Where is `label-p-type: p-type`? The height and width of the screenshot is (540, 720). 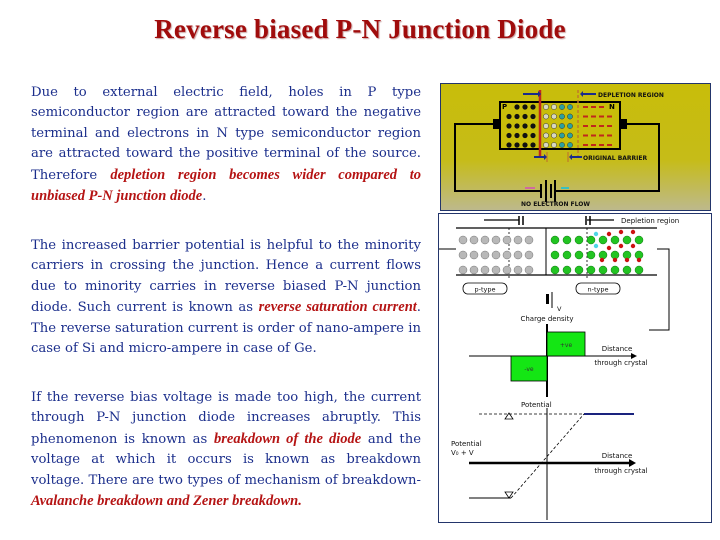
label-p-type: p-type is located at coordinates (485, 290).